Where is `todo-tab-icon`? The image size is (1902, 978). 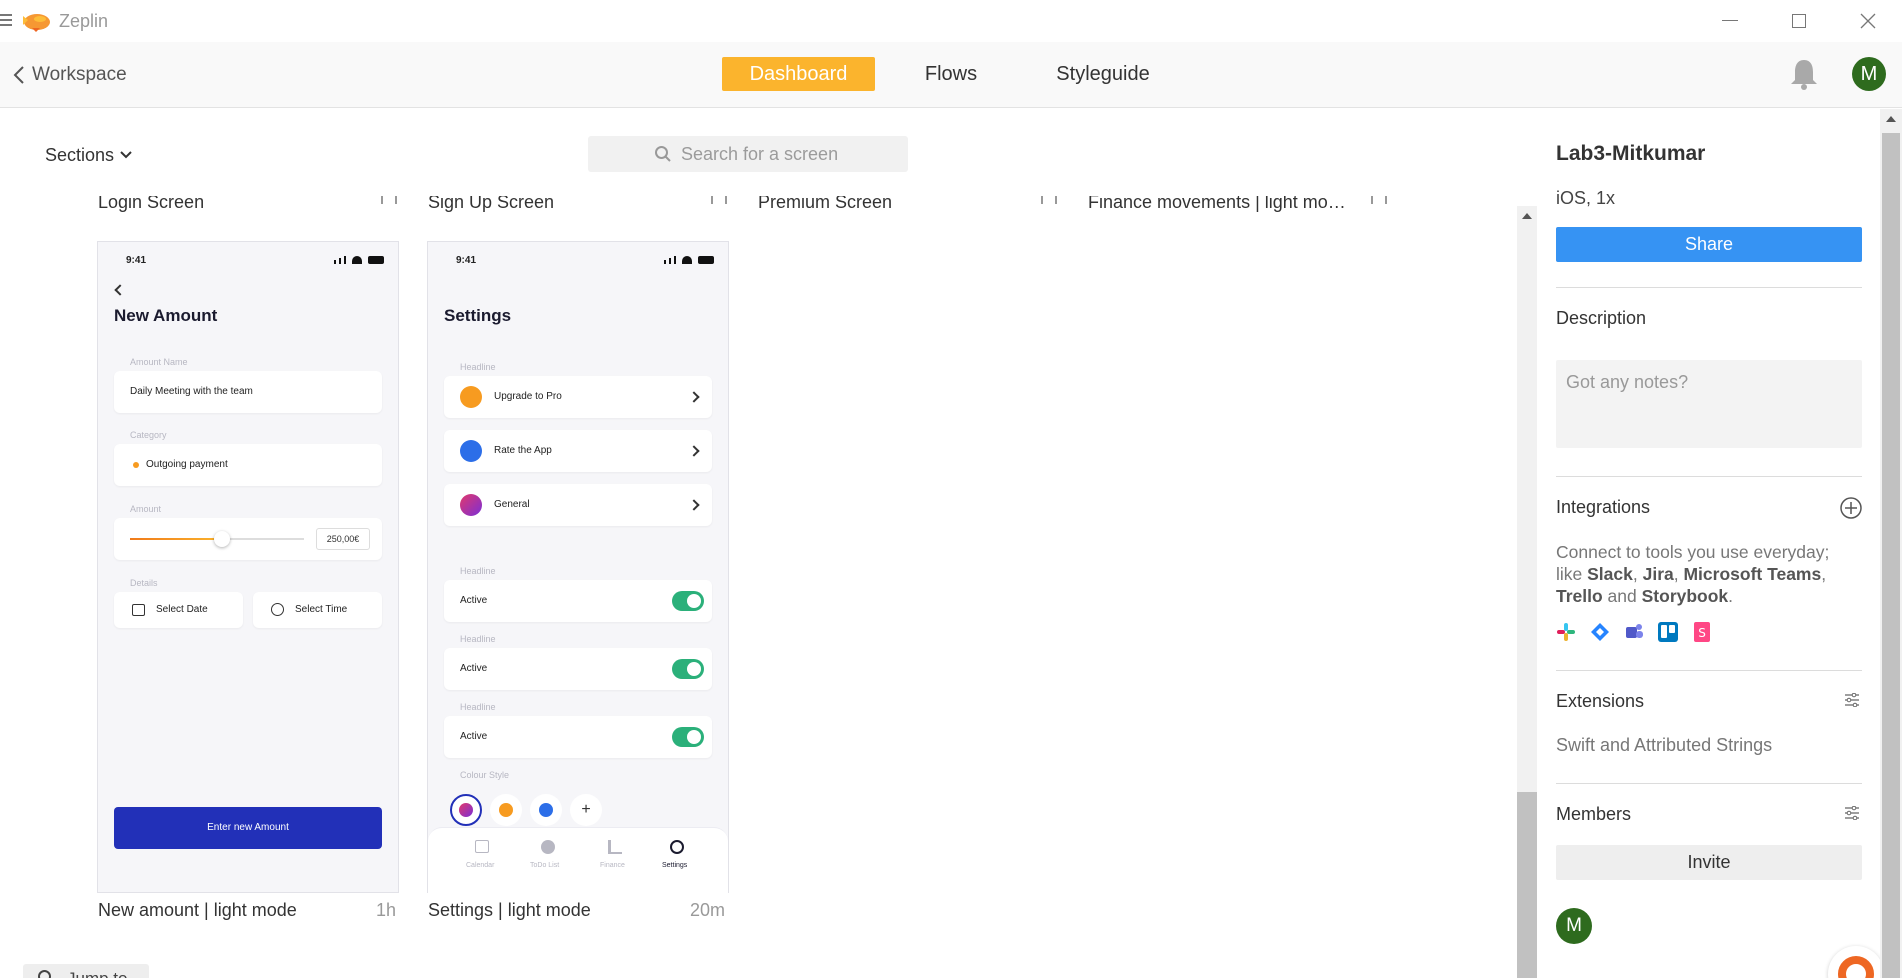
todo-tab-icon is located at coordinates (548, 847).